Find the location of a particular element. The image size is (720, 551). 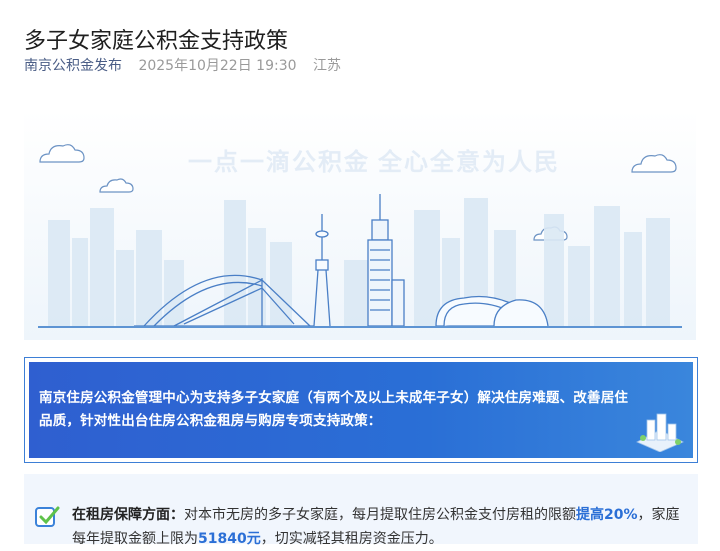

article-meta: 南京公积金发布 2025年10月22日 19:30 江苏 is located at coordinates (188, 66).